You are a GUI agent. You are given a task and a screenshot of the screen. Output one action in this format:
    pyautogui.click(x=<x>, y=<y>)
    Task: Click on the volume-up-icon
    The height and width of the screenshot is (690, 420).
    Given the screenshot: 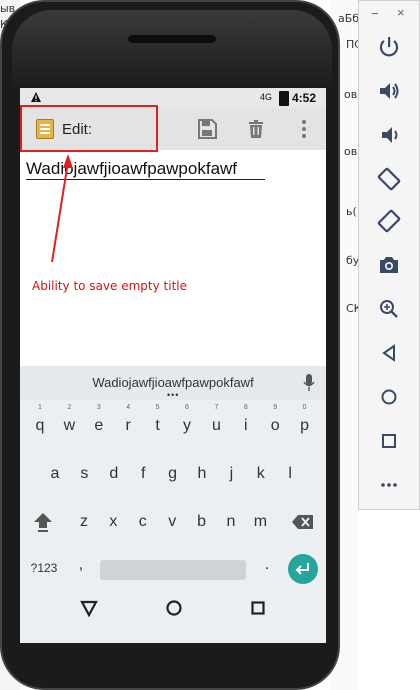 What is the action you would take?
    pyautogui.click(x=389, y=91)
    